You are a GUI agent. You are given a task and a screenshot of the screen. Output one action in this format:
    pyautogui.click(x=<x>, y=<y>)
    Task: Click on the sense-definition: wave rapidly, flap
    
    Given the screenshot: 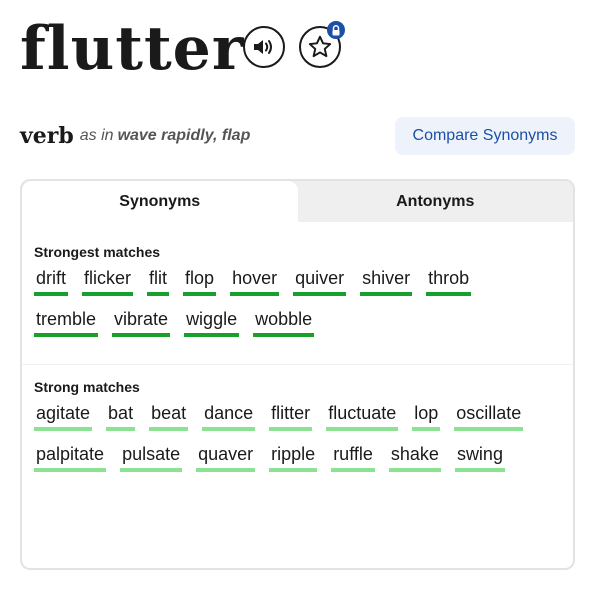 What is the action you would take?
    pyautogui.click(x=184, y=135)
    